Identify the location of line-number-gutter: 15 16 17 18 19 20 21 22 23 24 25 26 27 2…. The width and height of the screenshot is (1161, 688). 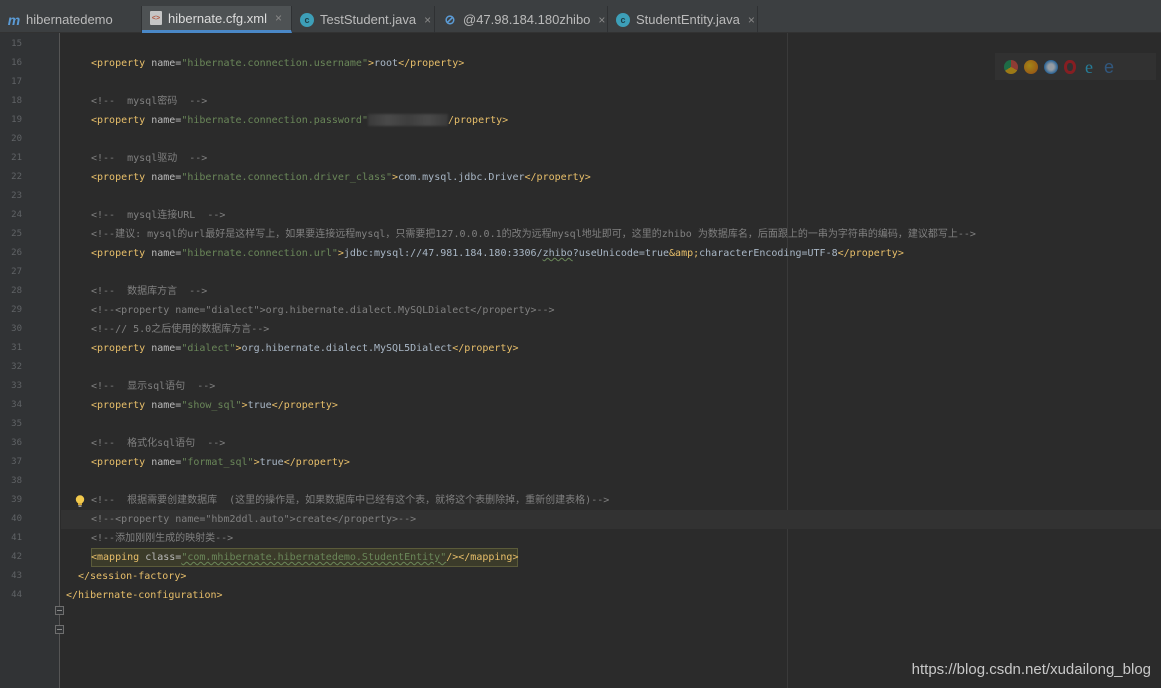
(32, 360).